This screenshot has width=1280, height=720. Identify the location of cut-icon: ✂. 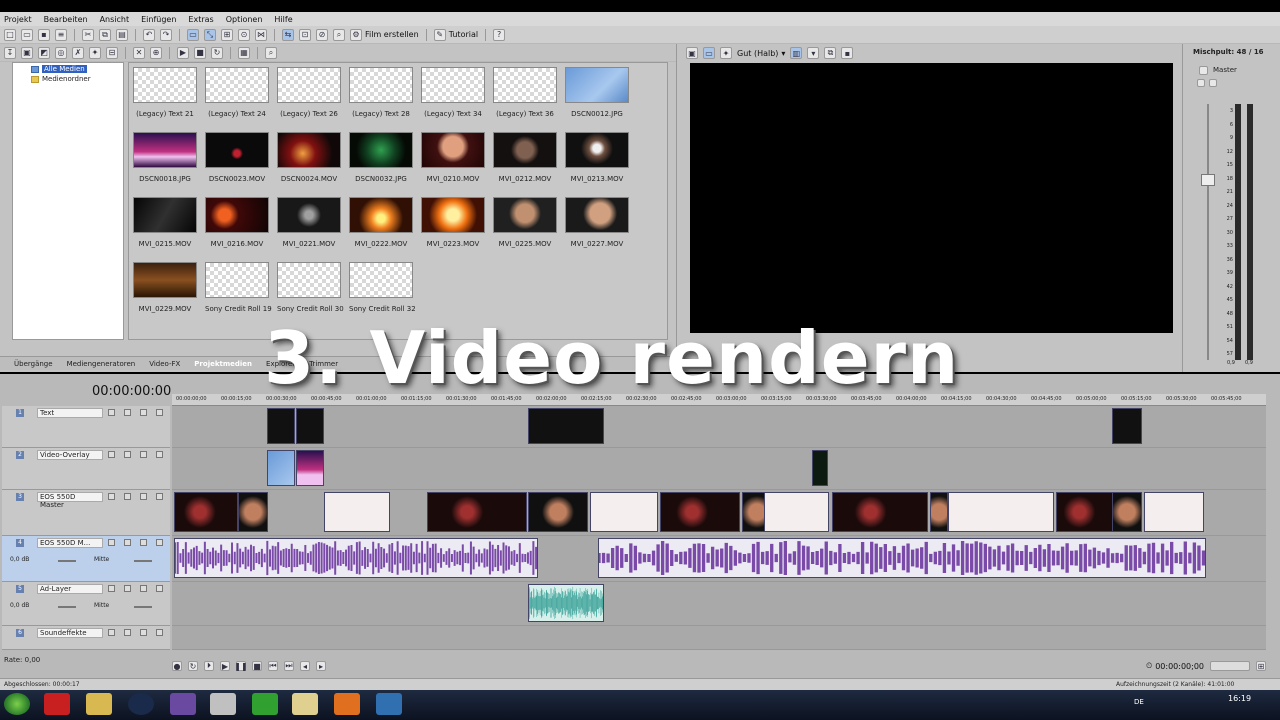
(88, 34).